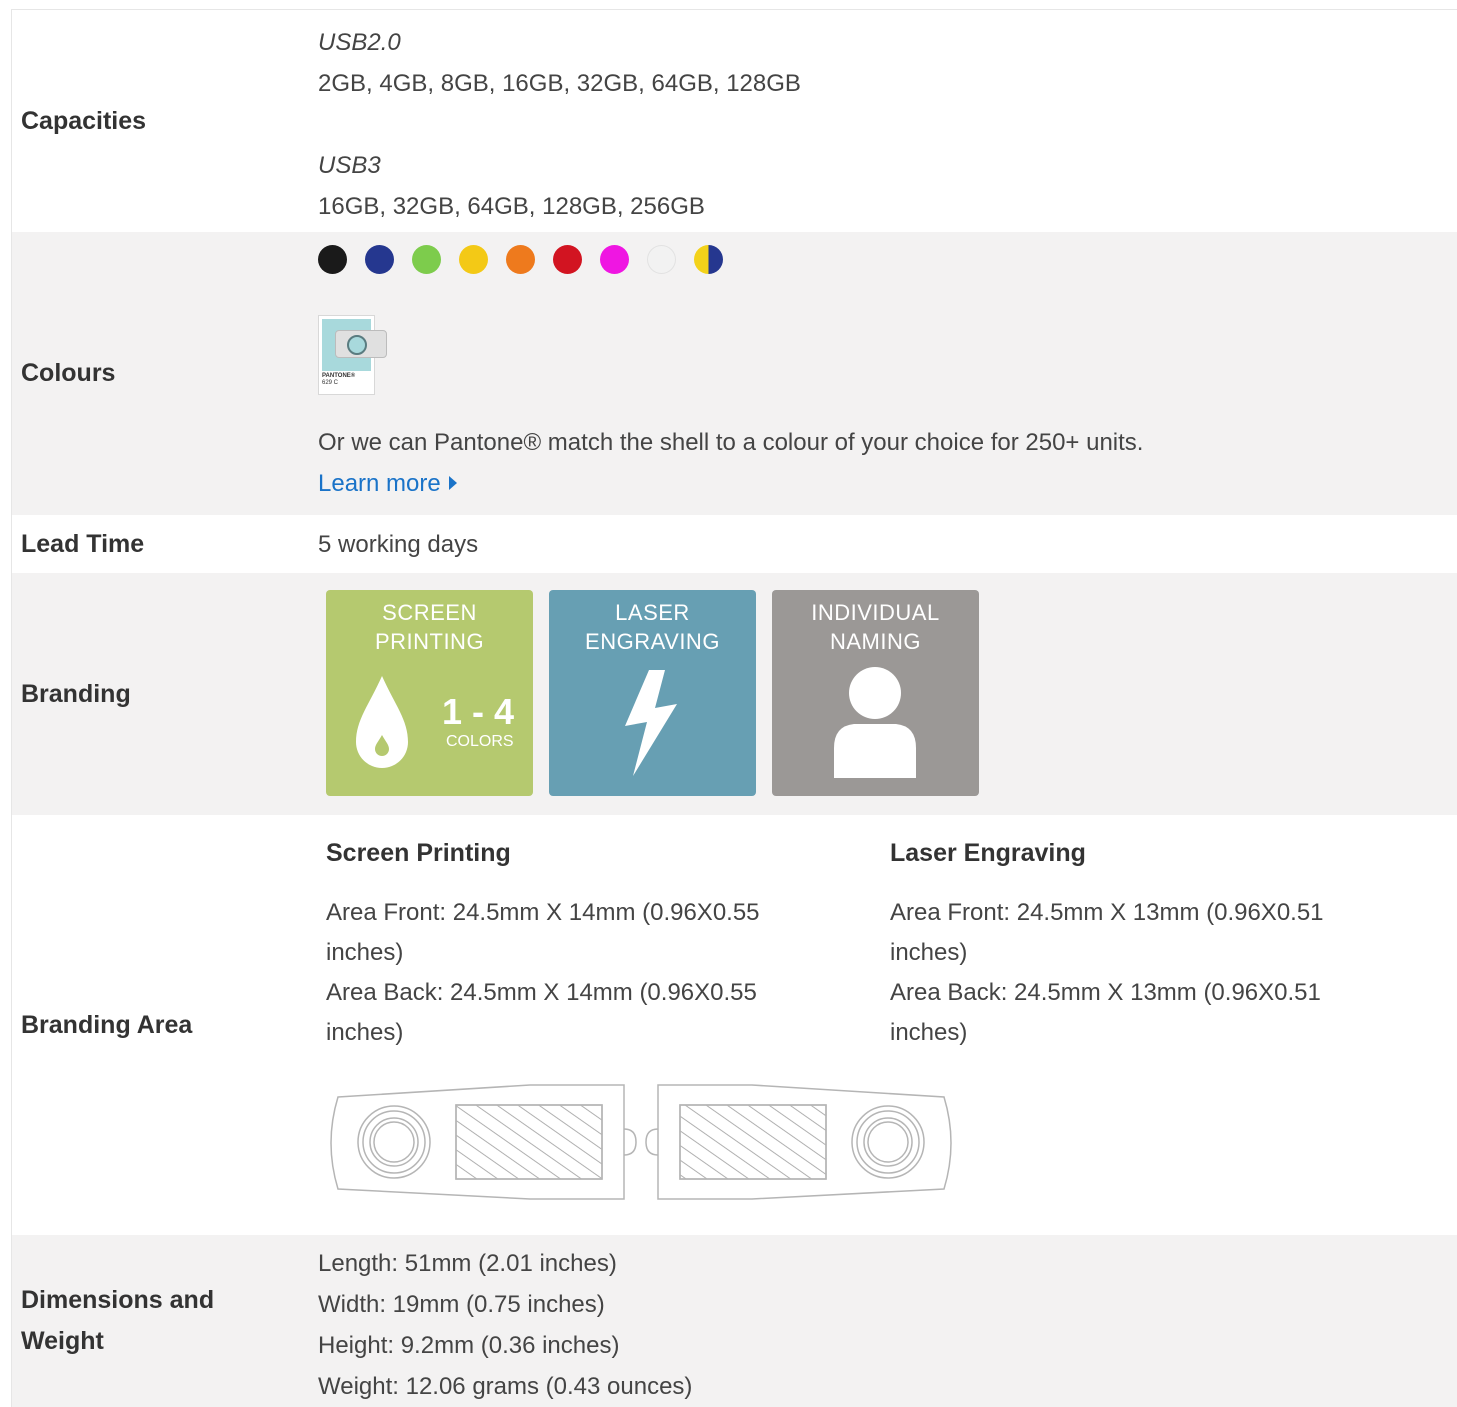 The height and width of the screenshot is (1407, 1457). I want to click on individual-naming-tile: INDIVIDUAL NAMING, so click(875, 693).